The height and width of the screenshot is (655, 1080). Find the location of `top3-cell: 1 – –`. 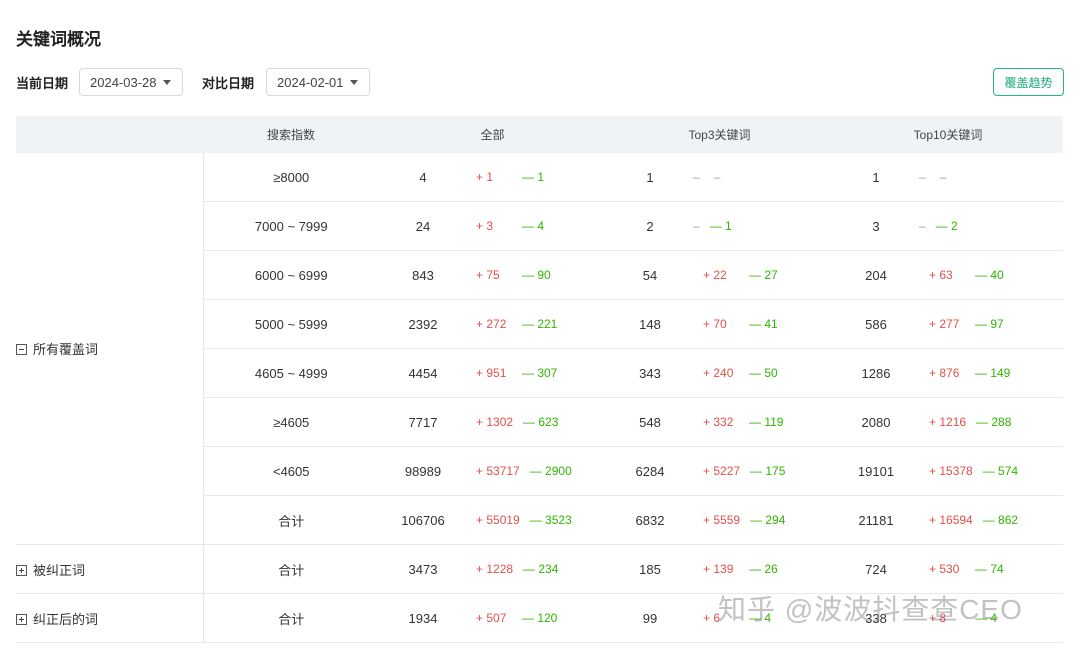

top3-cell: 1 – – is located at coordinates (719, 177).